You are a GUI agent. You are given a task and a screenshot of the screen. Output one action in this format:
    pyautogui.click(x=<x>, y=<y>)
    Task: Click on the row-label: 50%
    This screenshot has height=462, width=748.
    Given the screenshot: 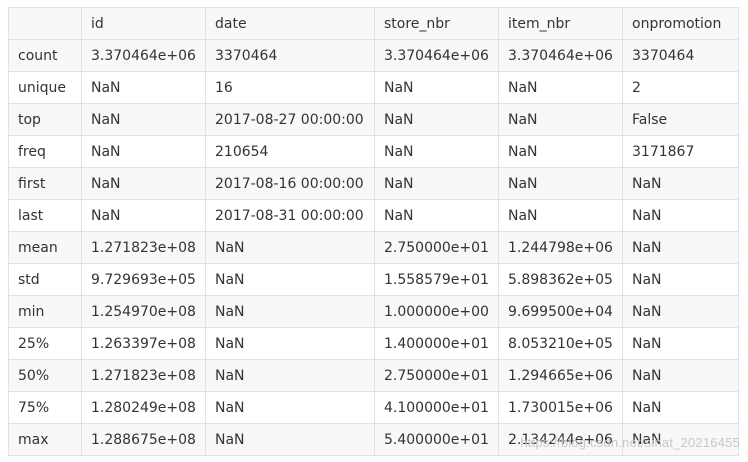 What is the action you would take?
    pyautogui.click(x=45, y=375)
    